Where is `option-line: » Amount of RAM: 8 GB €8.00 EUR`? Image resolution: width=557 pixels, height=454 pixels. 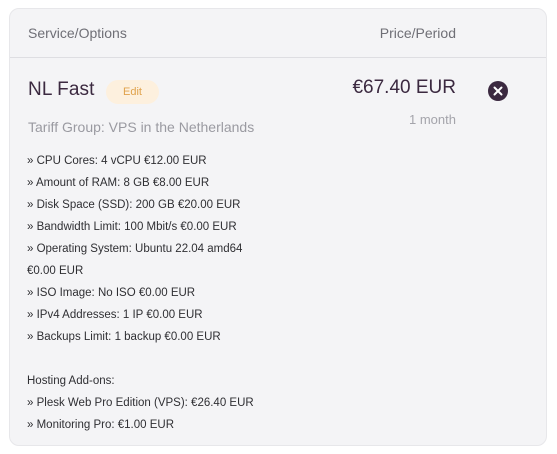 option-line: » Amount of RAM: 8 GB €8.00 EUR is located at coordinates (118, 183).